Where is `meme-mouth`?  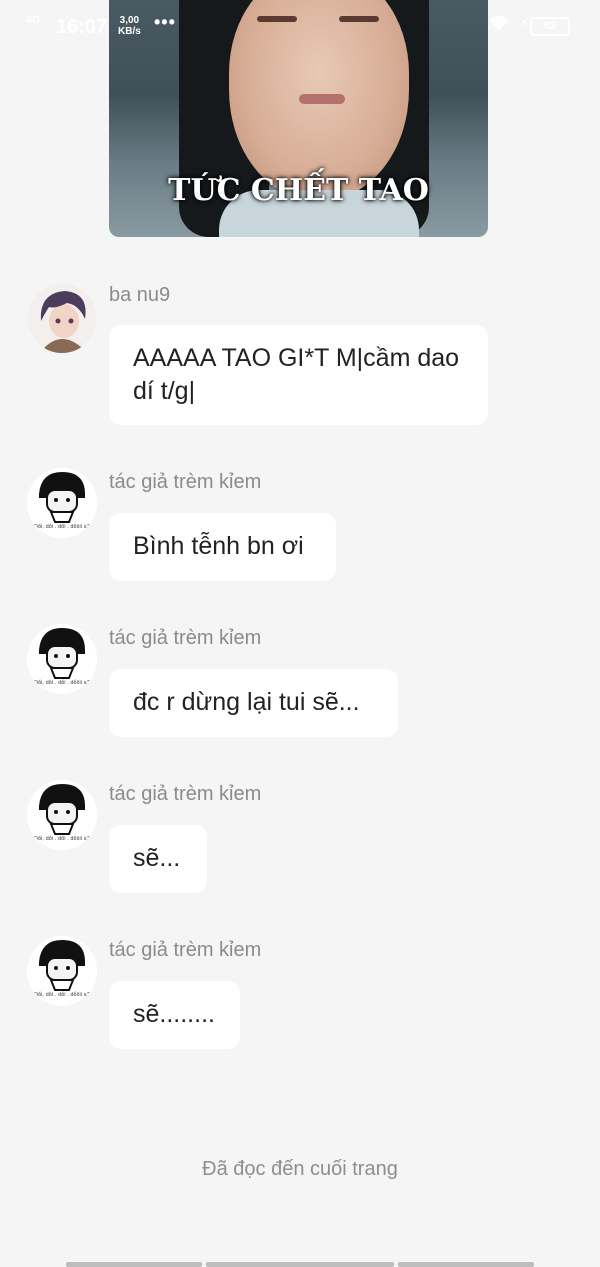
meme-mouth is located at coordinates (322, 99).